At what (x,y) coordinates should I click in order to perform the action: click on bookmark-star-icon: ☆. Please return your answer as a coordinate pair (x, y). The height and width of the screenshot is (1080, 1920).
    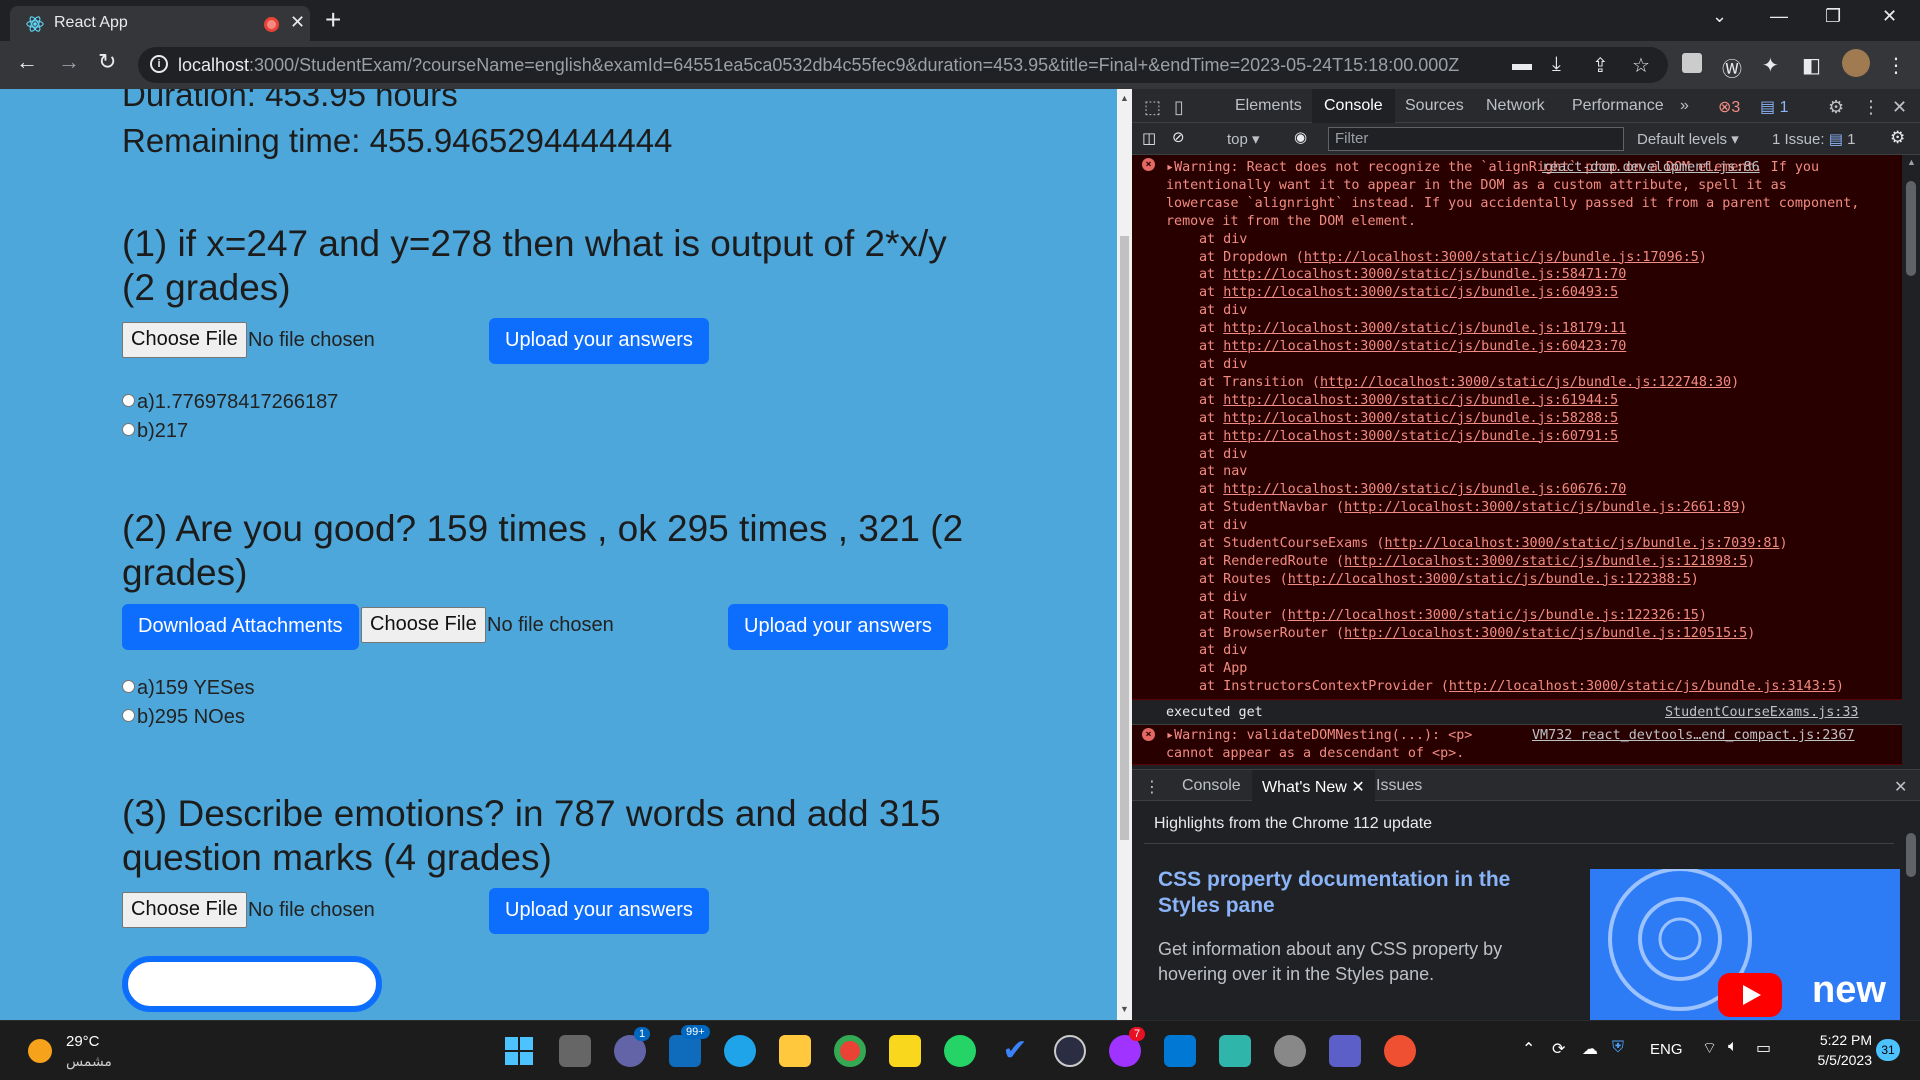
    Looking at the image, I should click on (1641, 65).